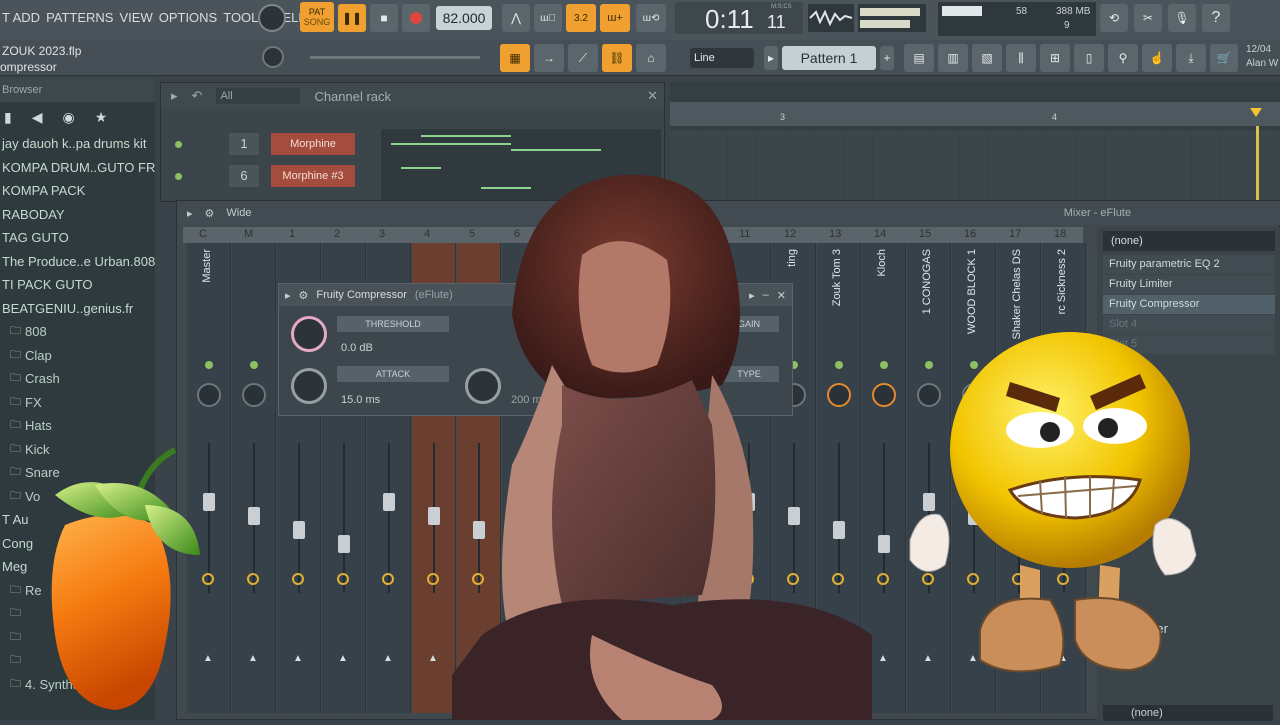  I want to click on wait-input-icon: ɯ⃝, so click(548, 18).